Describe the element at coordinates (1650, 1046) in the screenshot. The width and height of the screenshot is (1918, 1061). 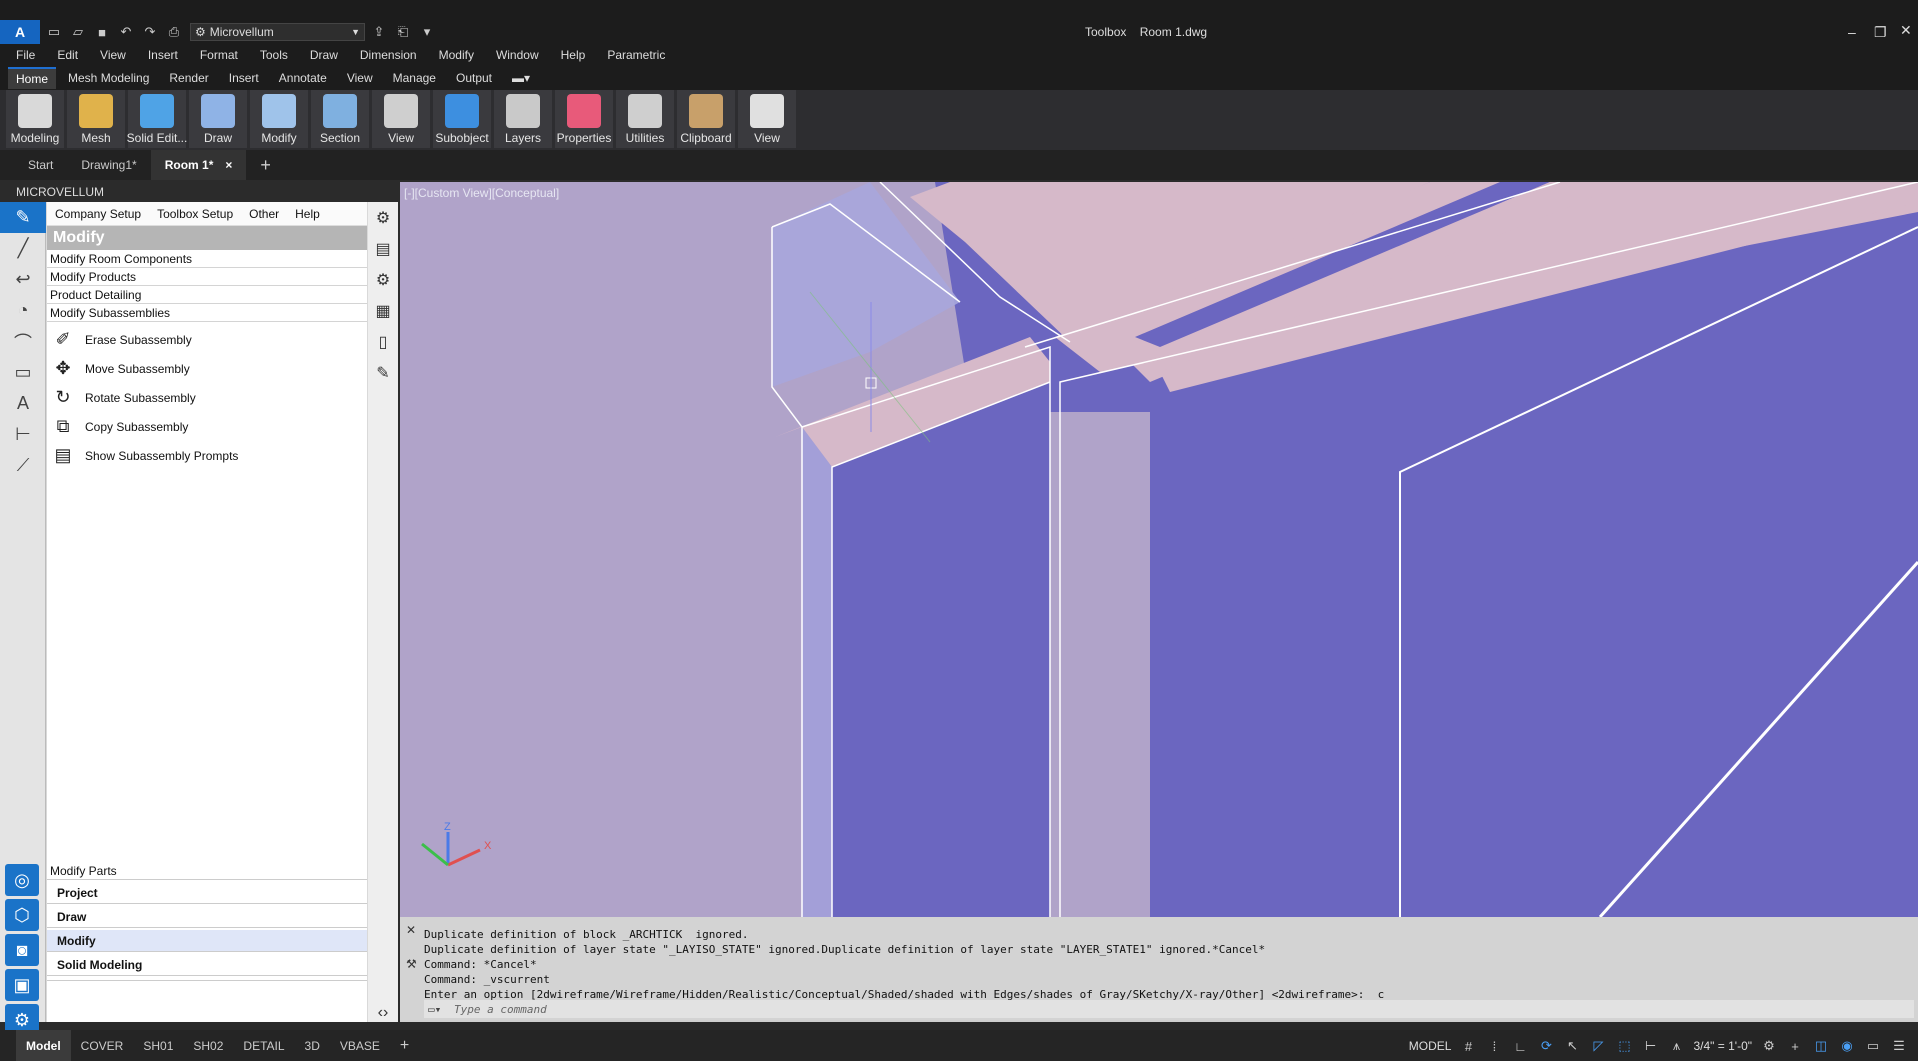
I see `lineweight-icon: ⊢` at that location.